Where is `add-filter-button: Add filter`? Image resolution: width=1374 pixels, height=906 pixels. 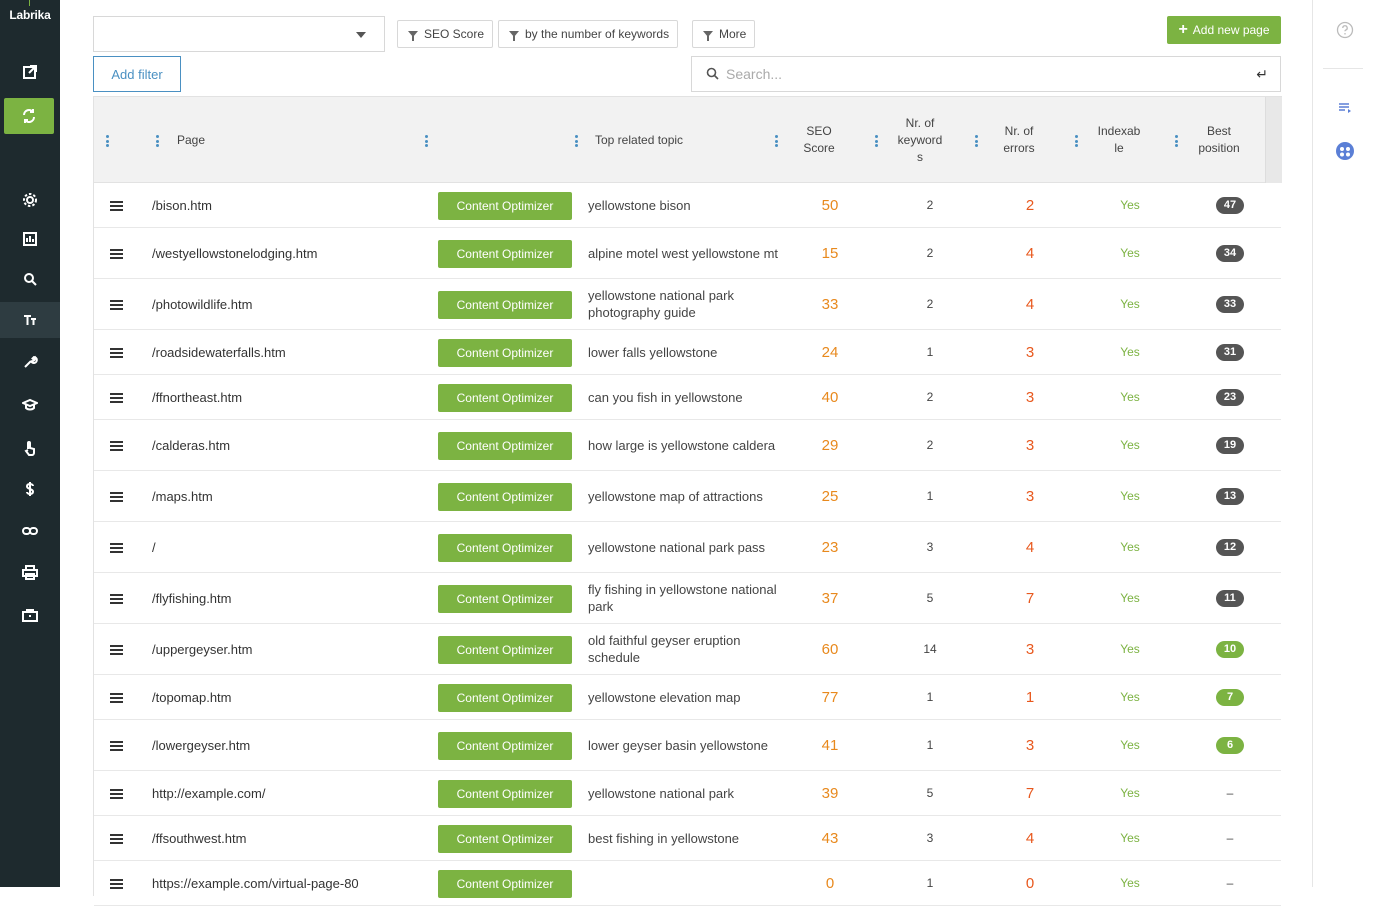 add-filter-button: Add filter is located at coordinates (137, 74).